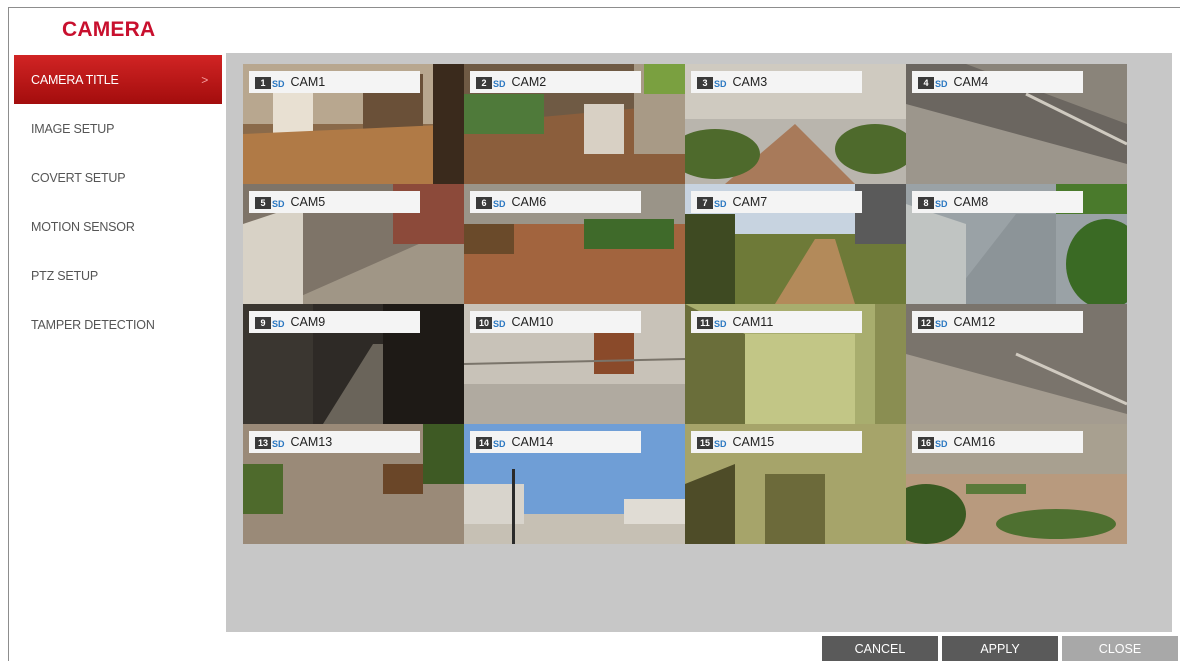 The height and width of the screenshot is (661, 1180). What do you see at coordinates (64, 275) in the screenshot?
I see `sidebar-item-label: PTZ SETUP` at bounding box center [64, 275].